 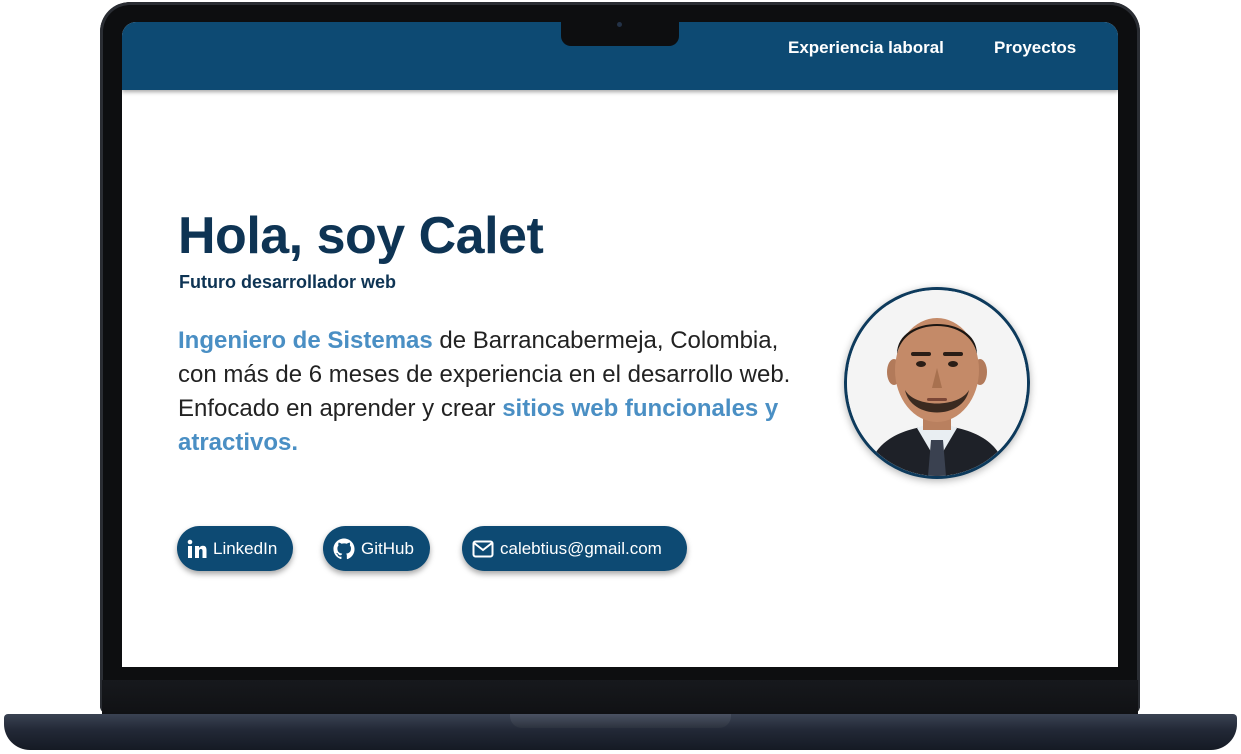 What do you see at coordinates (581, 548) in the screenshot?
I see `email-label: calebtius@gmail.com` at bounding box center [581, 548].